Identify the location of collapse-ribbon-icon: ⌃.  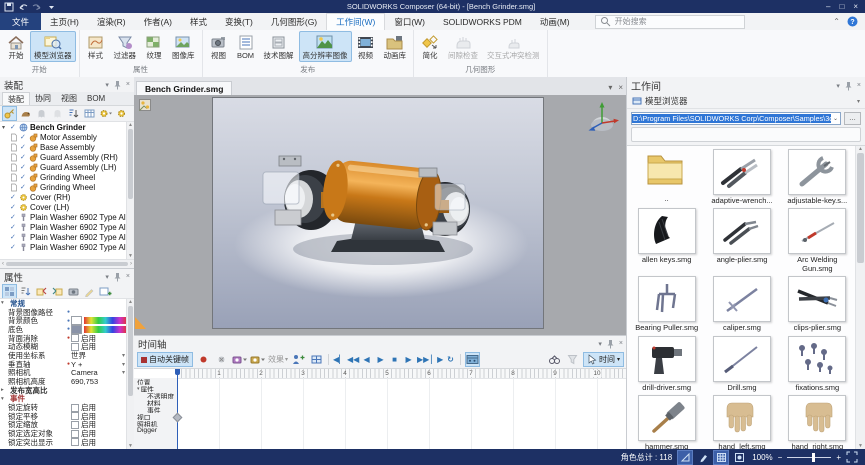
(836, 21).